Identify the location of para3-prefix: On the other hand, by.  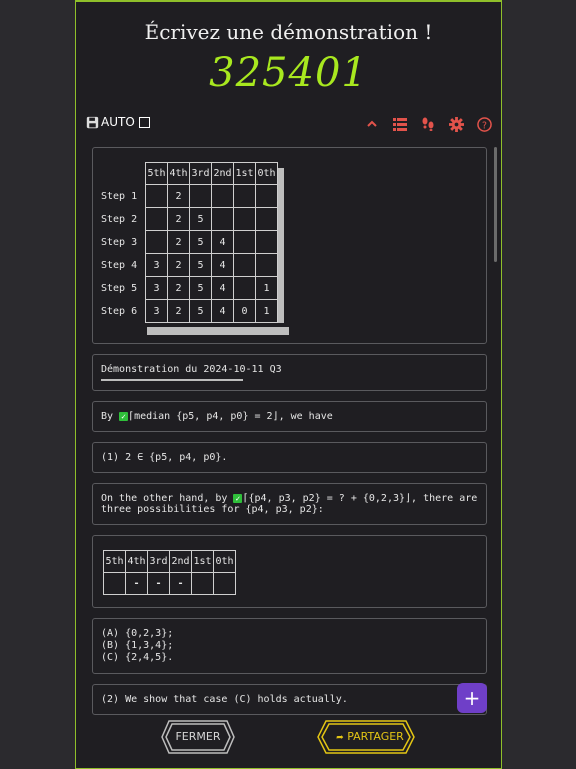
(167, 498).